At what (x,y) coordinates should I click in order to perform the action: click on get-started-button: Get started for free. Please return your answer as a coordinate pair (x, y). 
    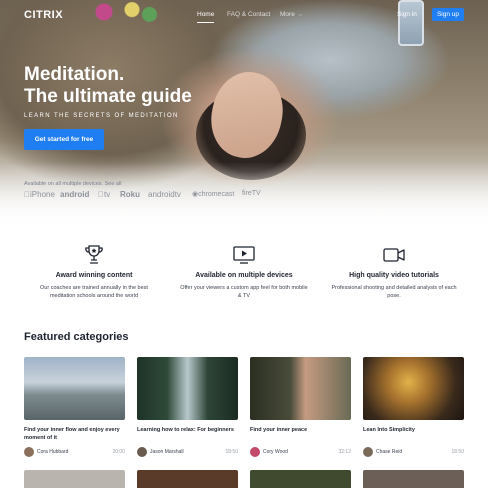
    Looking at the image, I should click on (64, 139).